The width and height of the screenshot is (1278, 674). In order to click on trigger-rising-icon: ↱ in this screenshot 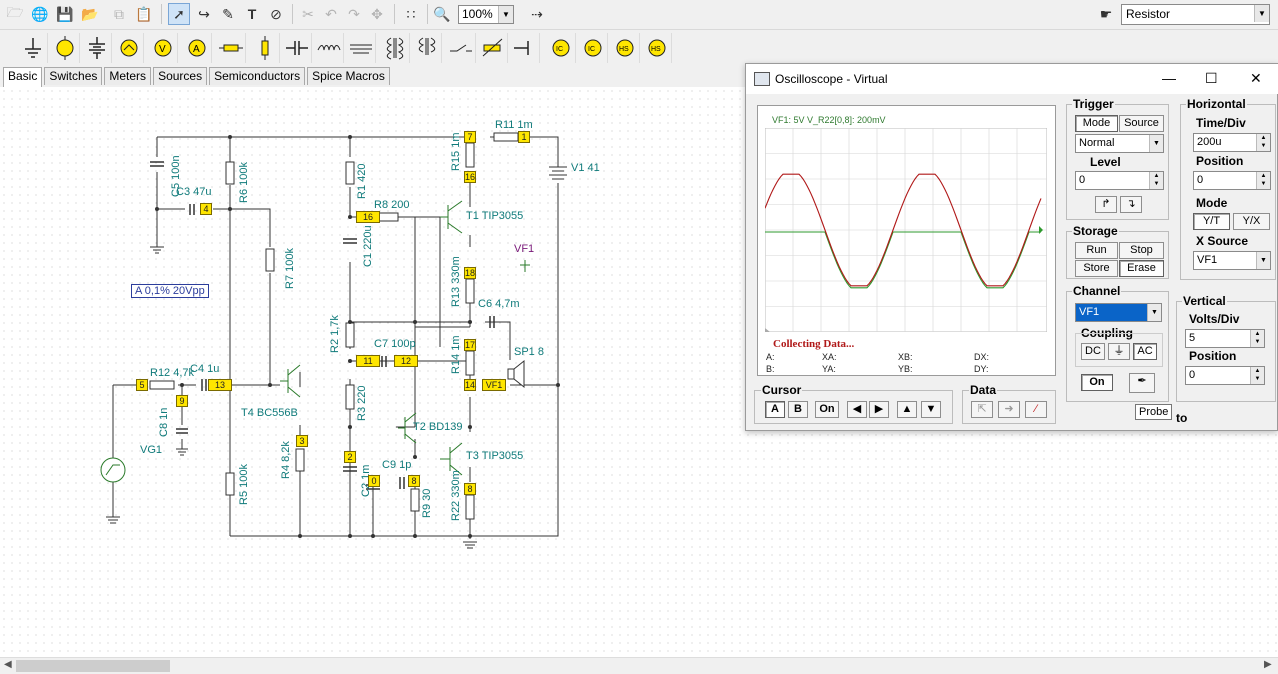, I will do `click(1106, 204)`.